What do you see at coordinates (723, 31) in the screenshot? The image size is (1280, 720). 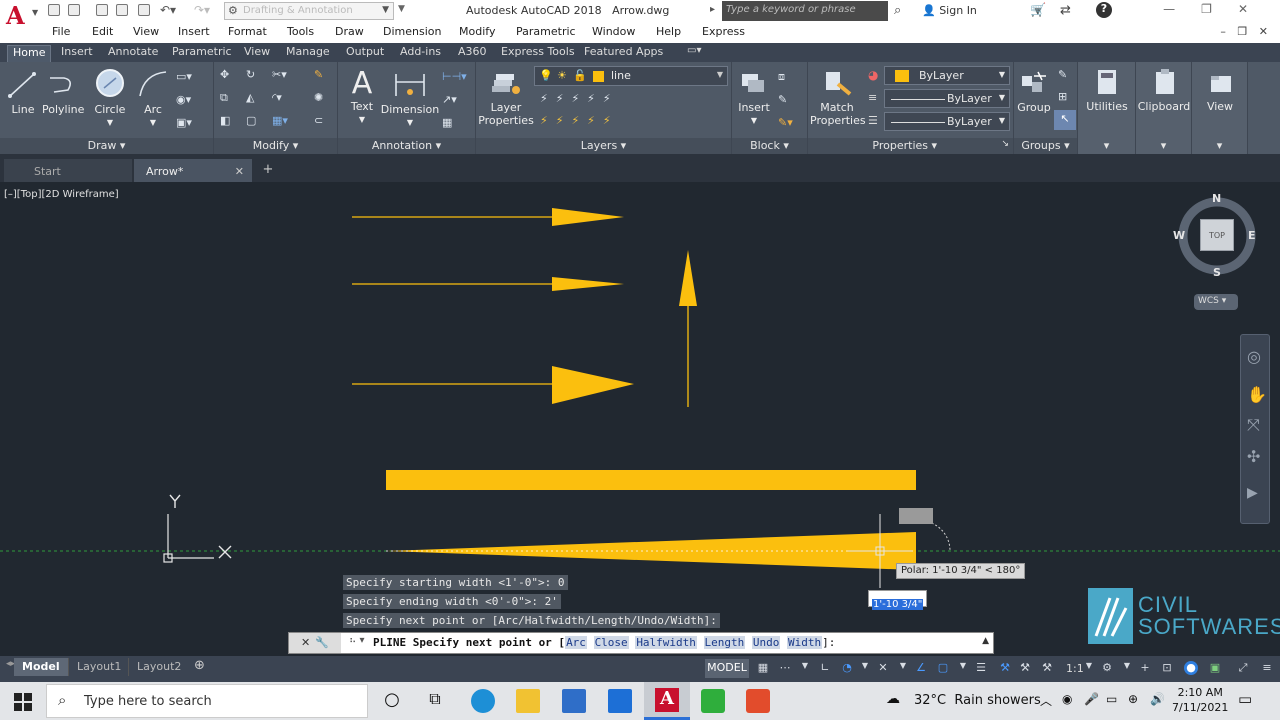 I see `menu-express: Express` at bounding box center [723, 31].